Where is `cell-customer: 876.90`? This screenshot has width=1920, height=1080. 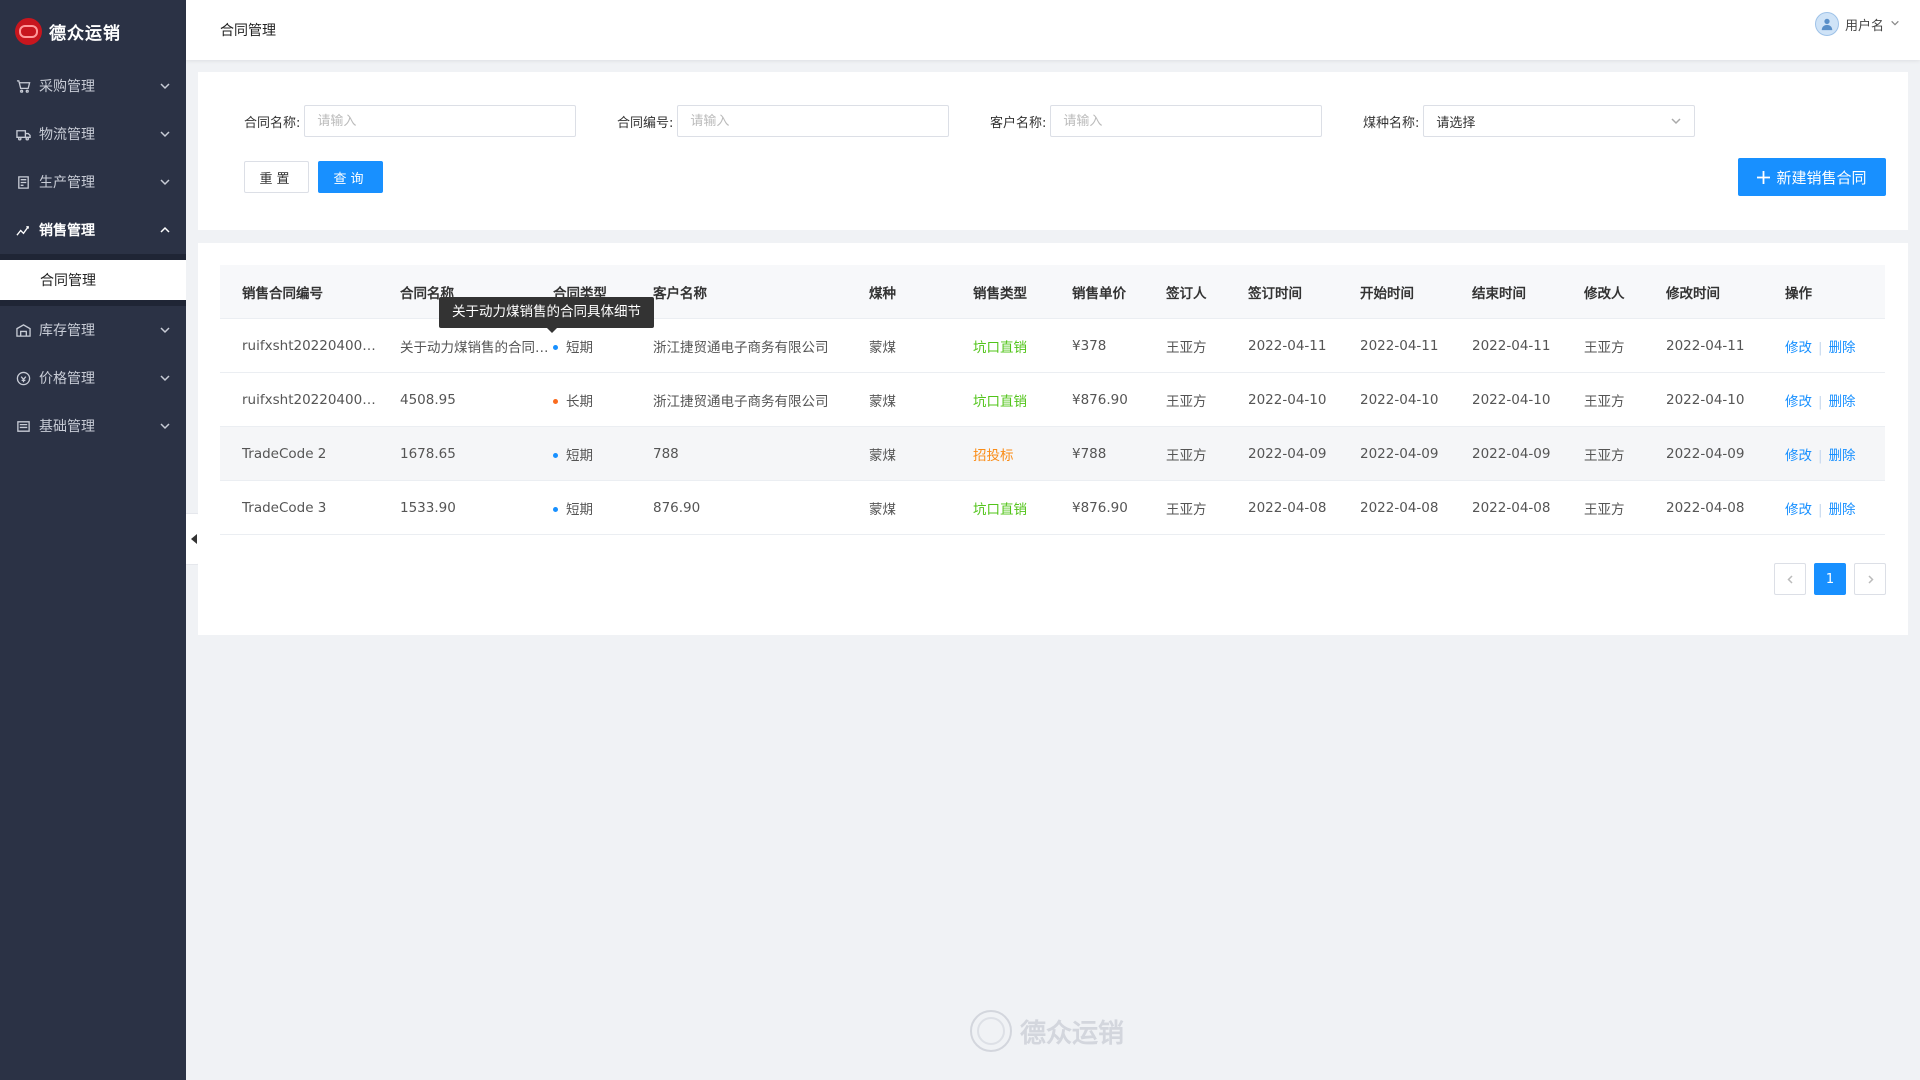
cell-customer: 876.90 is located at coordinates (677, 507).